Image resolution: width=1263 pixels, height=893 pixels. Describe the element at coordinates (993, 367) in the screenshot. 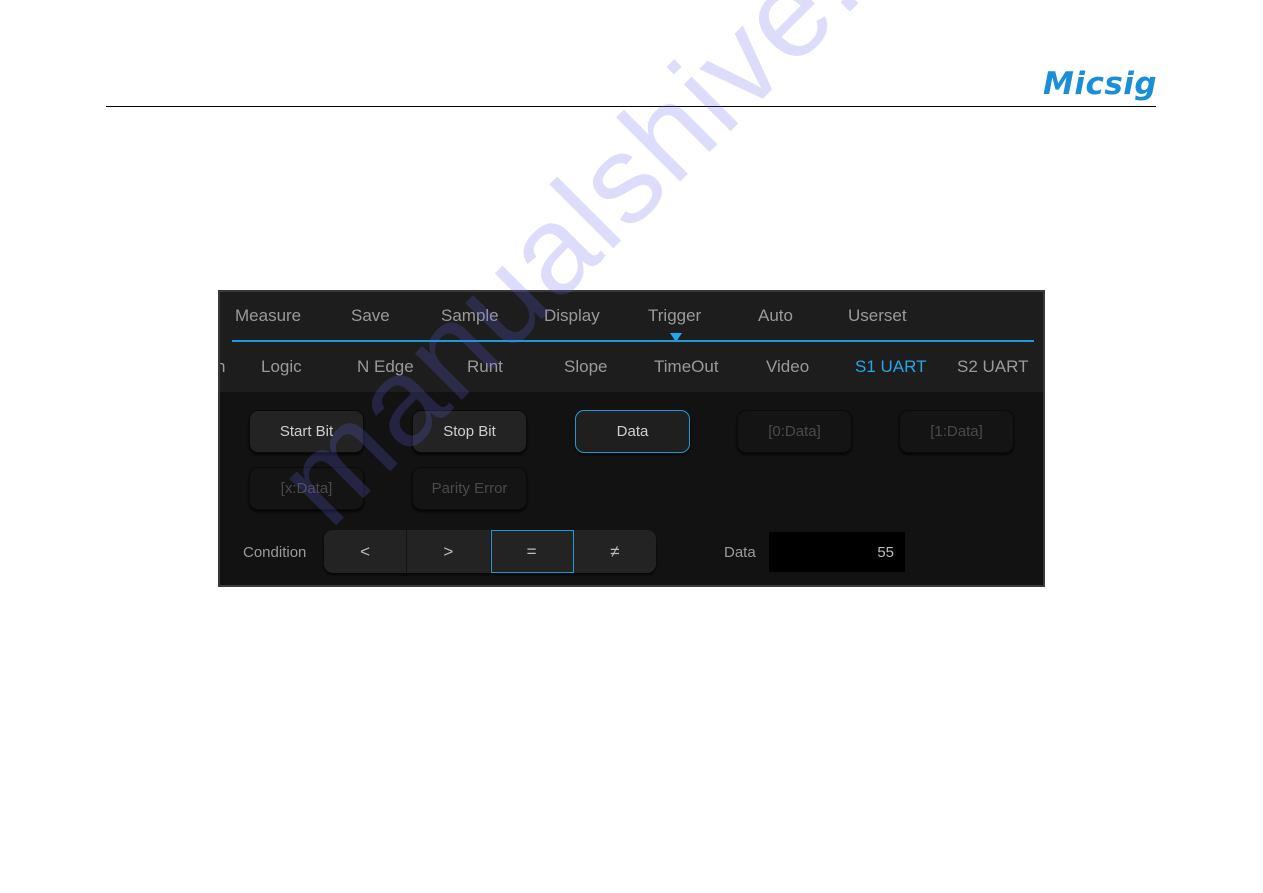

I see `trigger-type-s2-uart: S2 UART` at that location.